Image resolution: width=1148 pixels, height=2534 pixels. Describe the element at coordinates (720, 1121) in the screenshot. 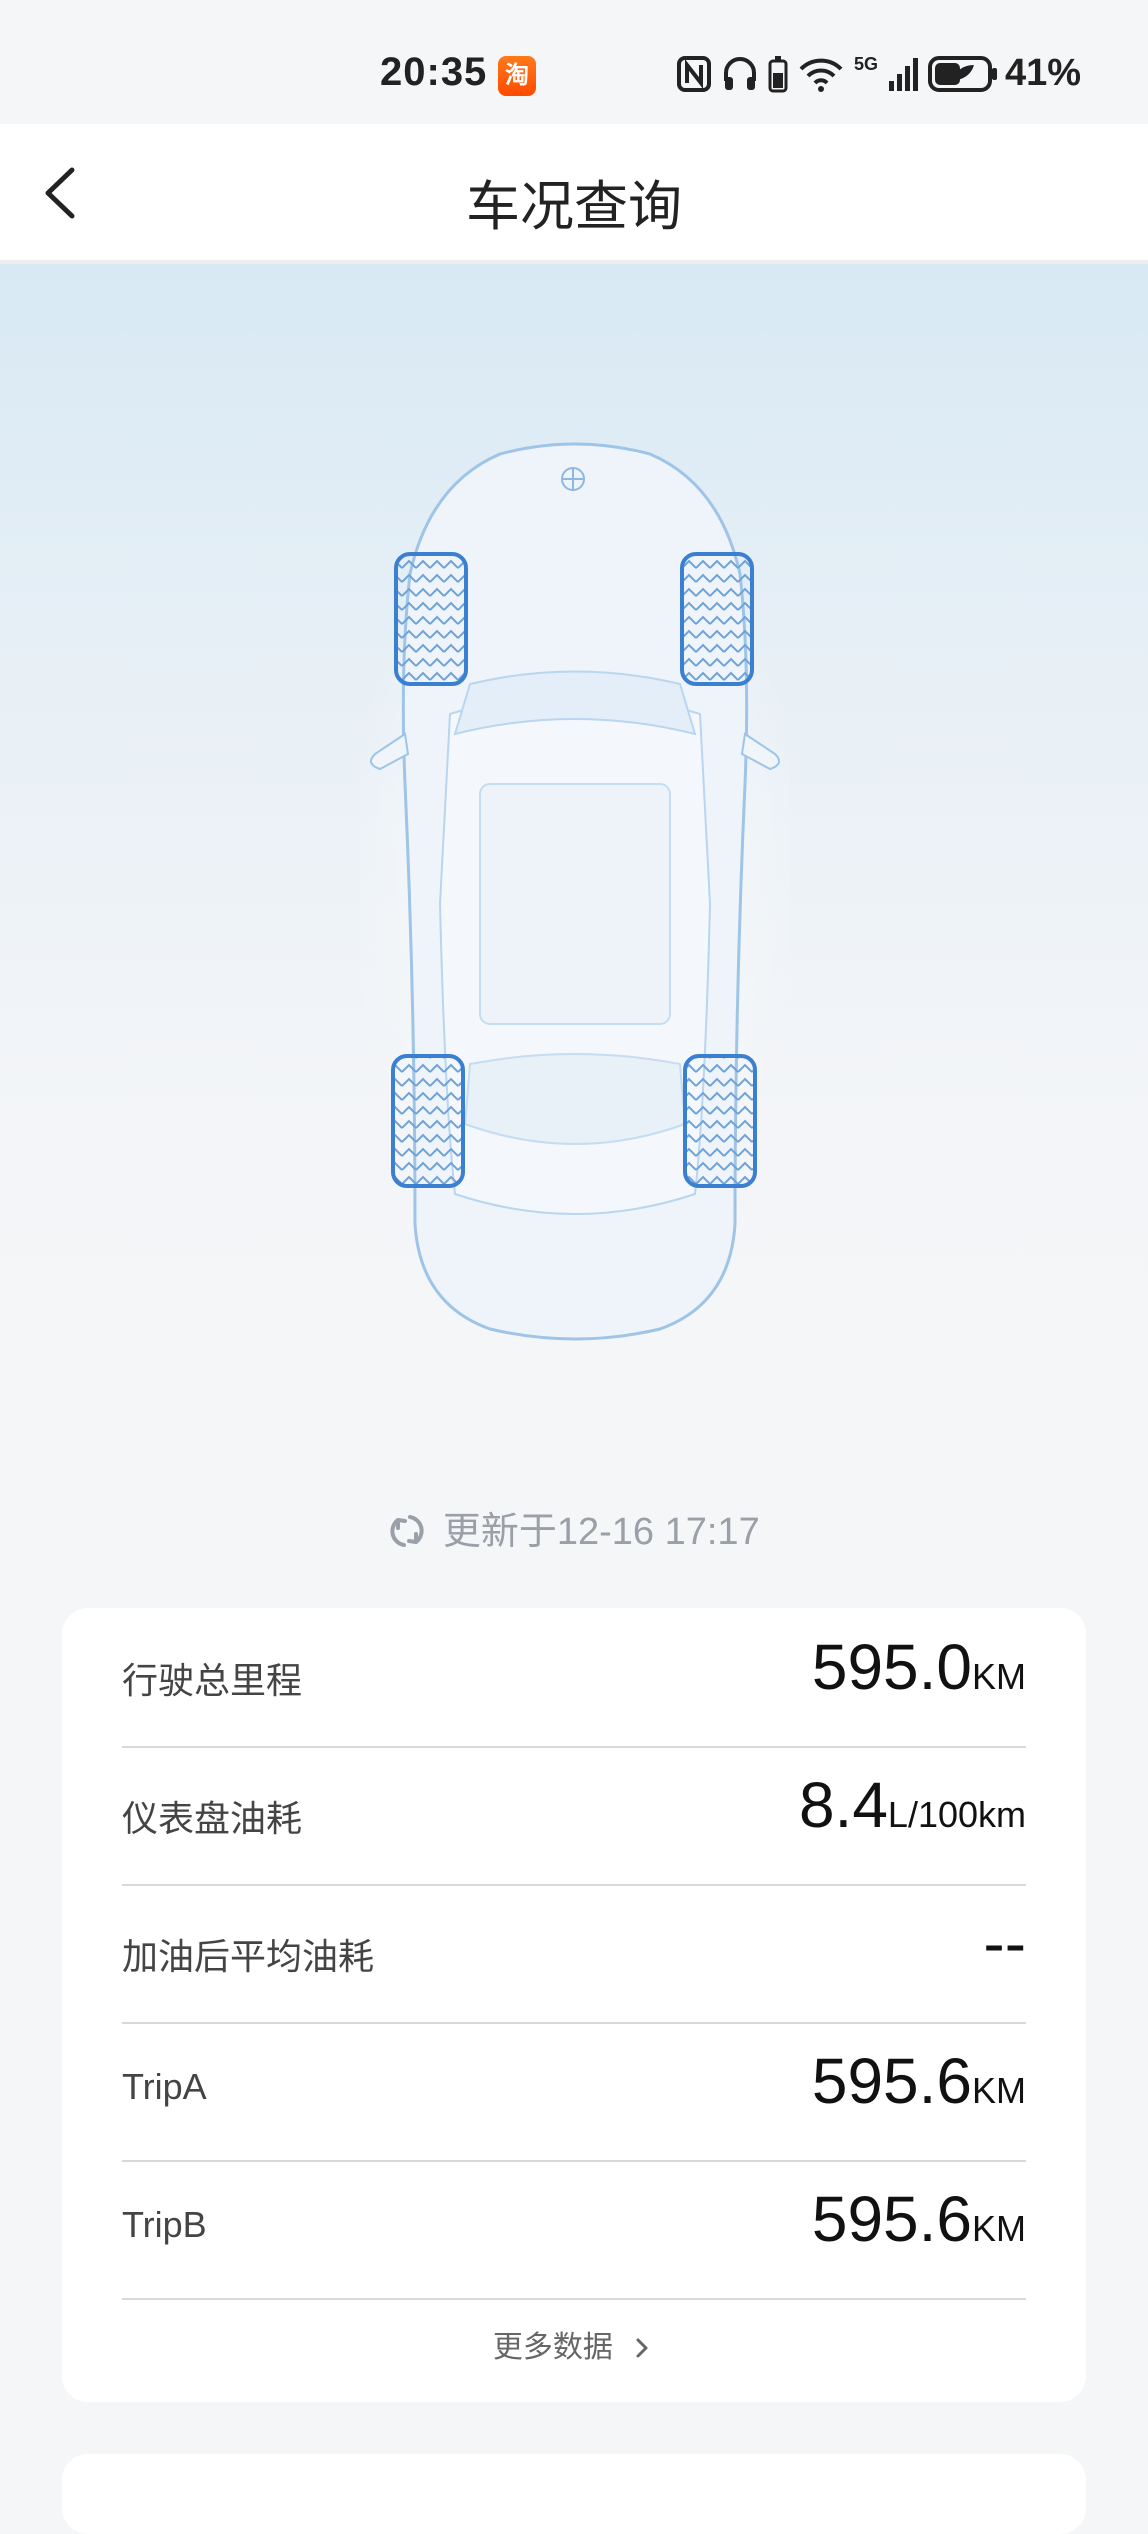

I see `tire-rear-right` at that location.